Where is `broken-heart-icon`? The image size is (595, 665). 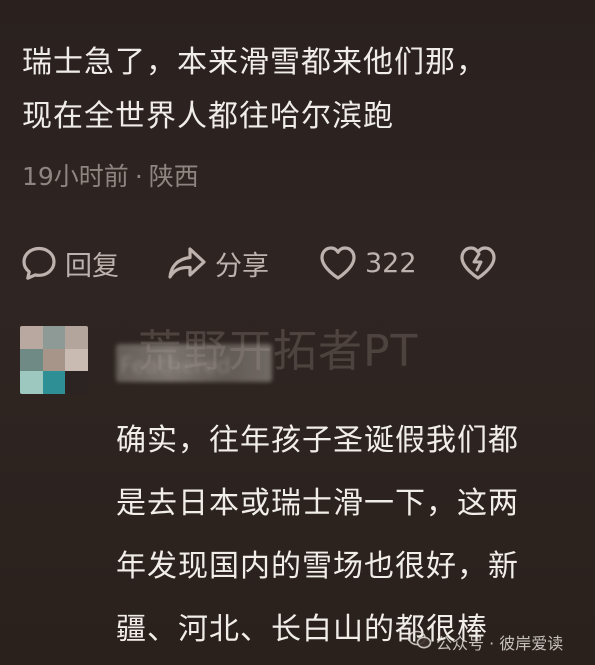 broken-heart-icon is located at coordinates (478, 263).